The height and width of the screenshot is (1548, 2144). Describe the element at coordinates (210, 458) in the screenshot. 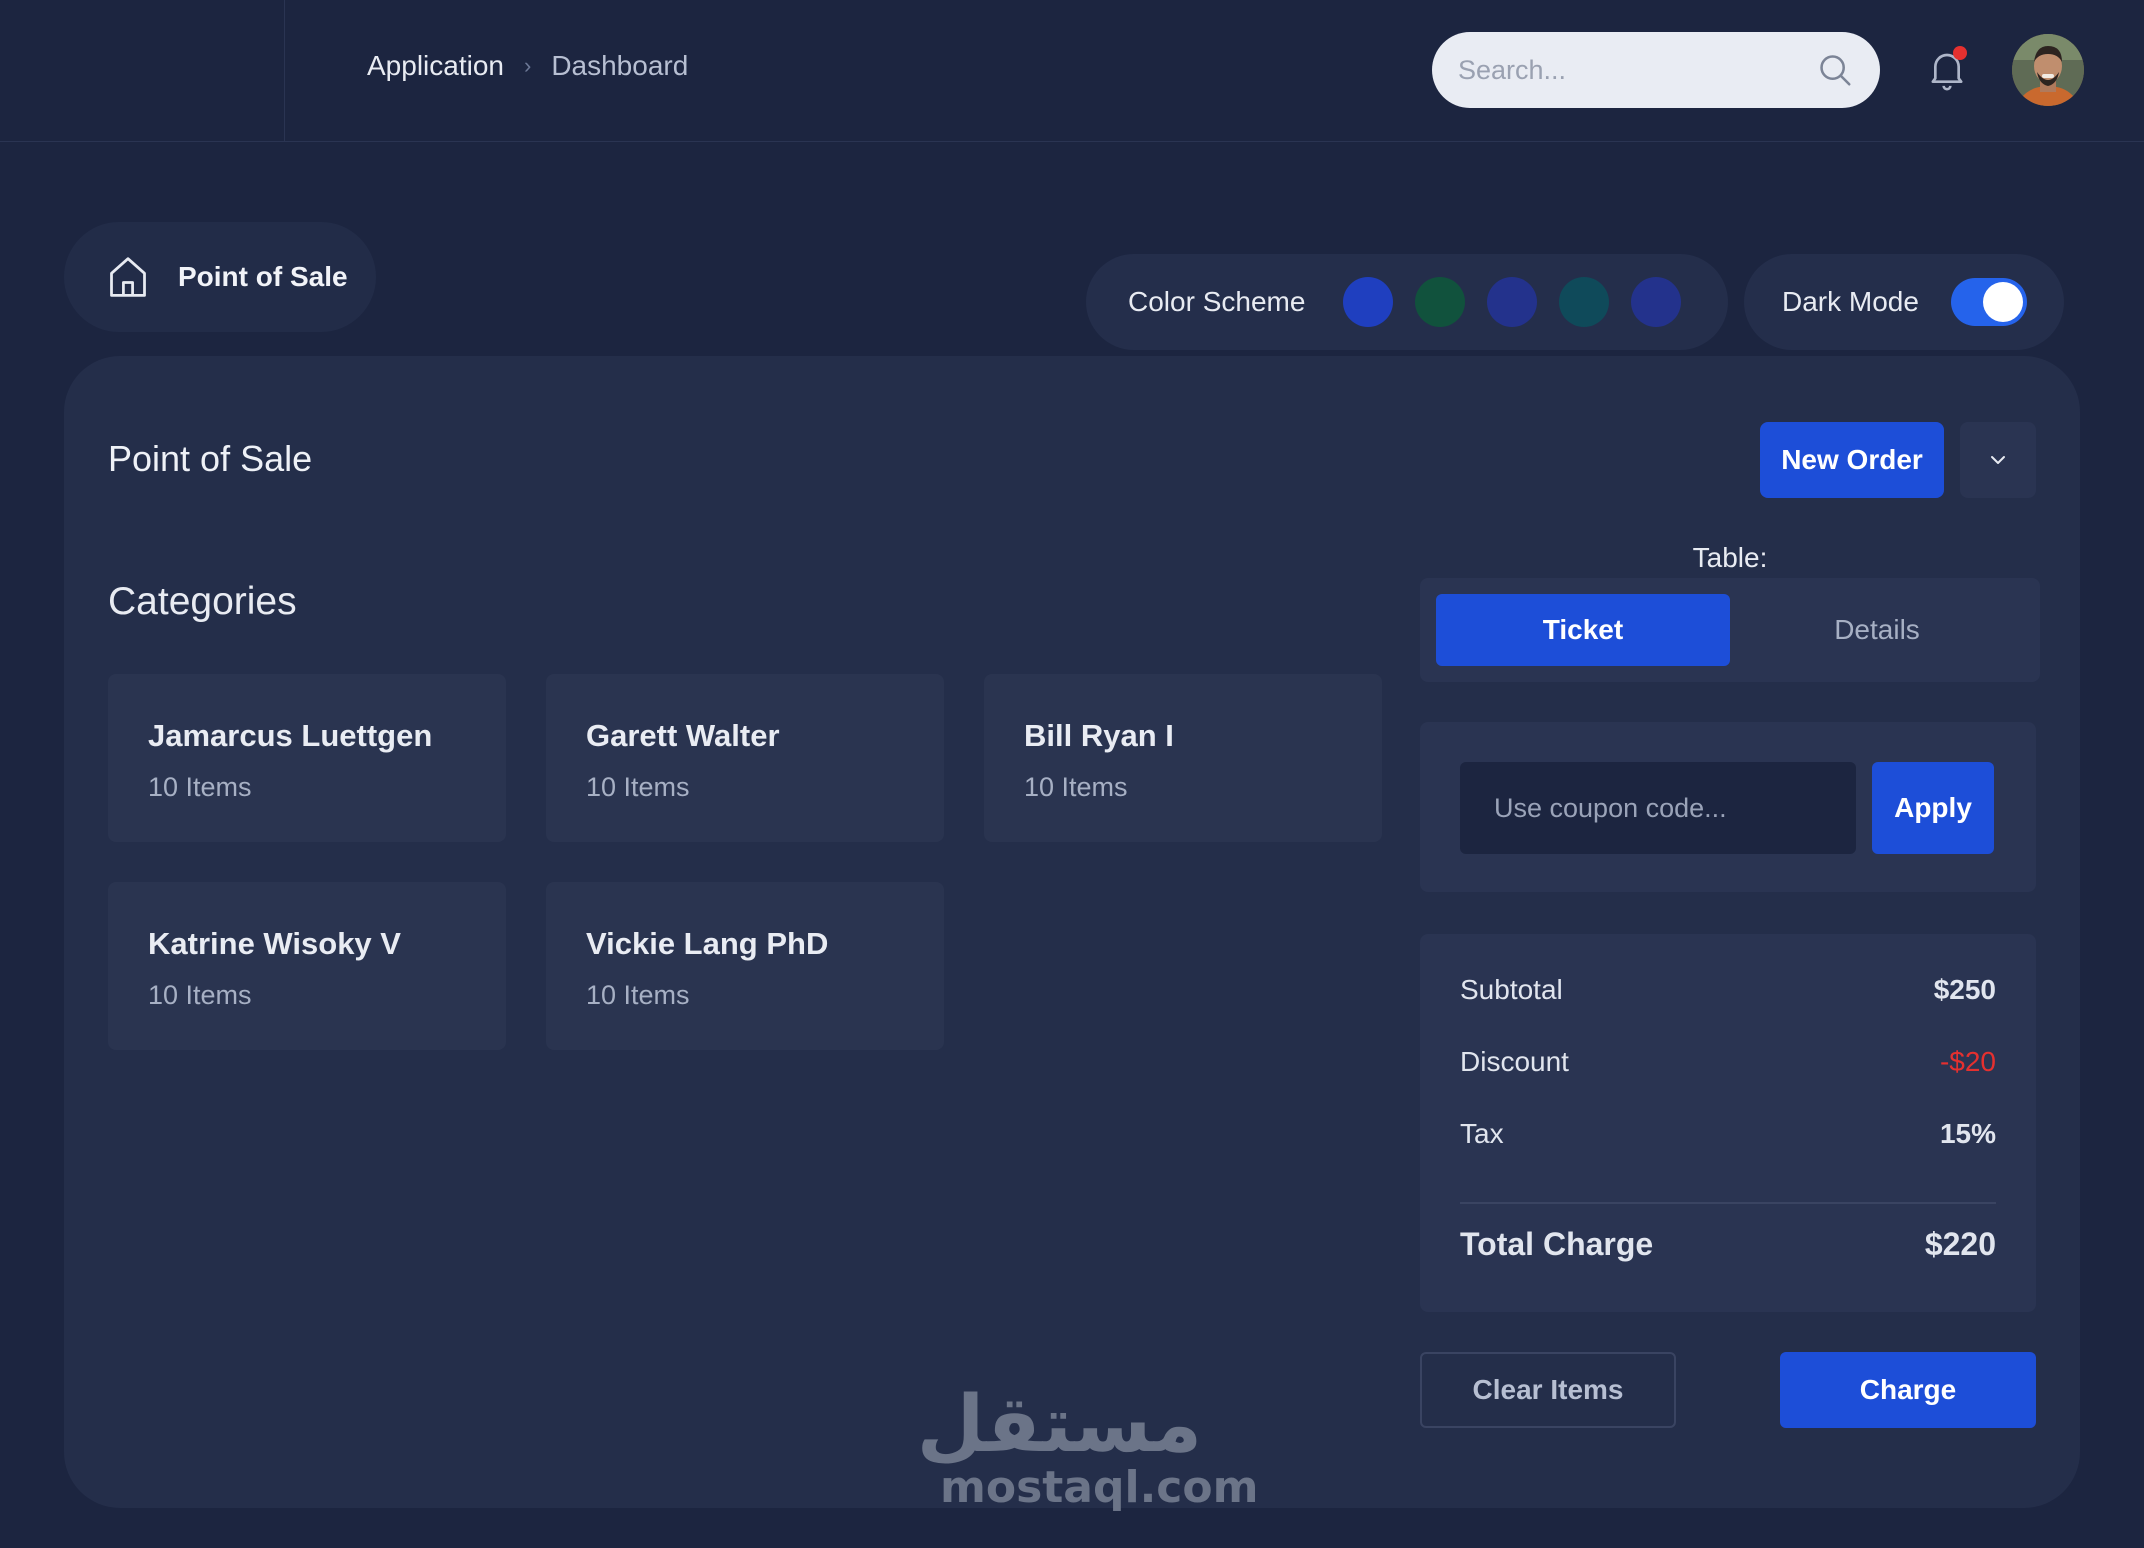

I see `card-title: Point of Sale` at that location.